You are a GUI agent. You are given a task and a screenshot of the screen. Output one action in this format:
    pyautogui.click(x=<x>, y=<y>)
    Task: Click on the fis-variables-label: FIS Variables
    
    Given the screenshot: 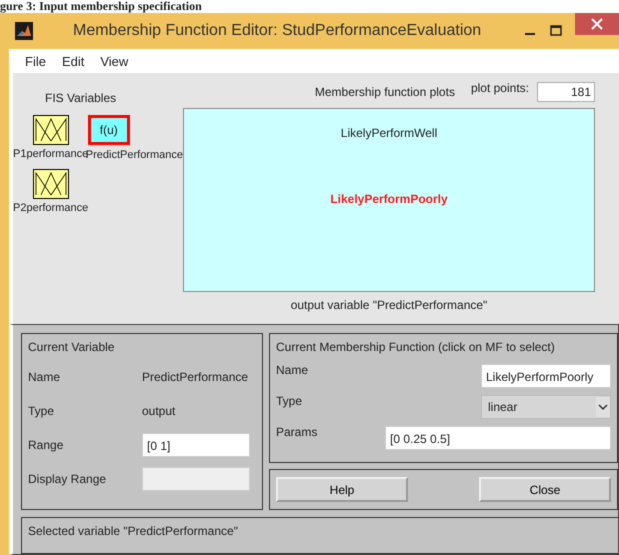 What is the action you would take?
    pyautogui.click(x=81, y=98)
    